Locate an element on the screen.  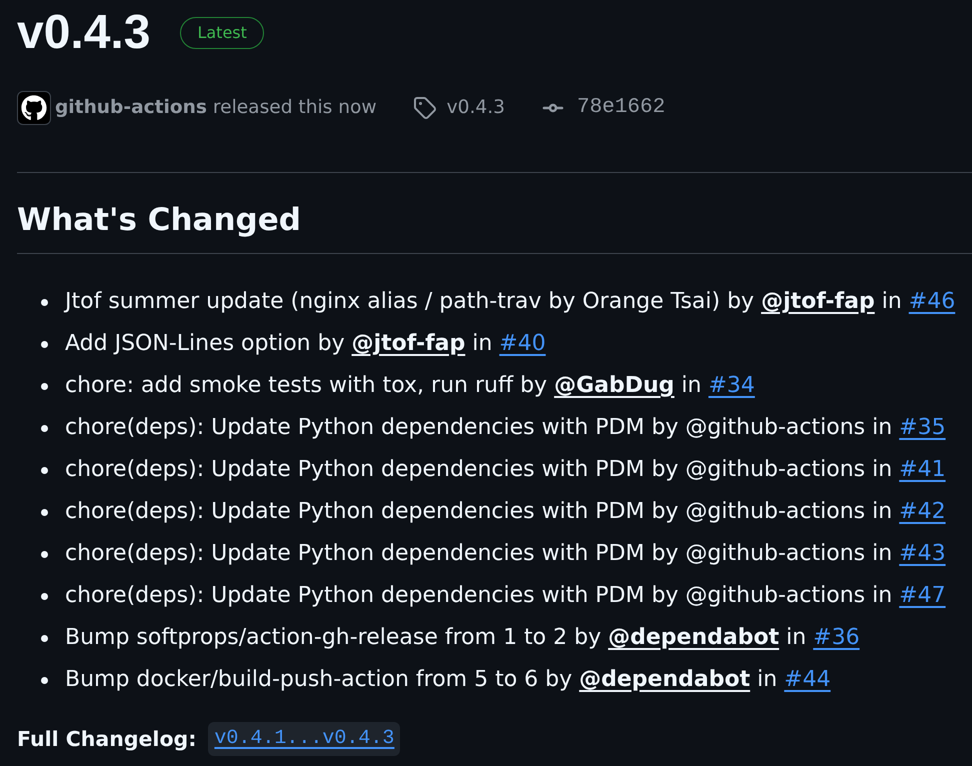
pull-request-link: #35 is located at coordinates (922, 427).